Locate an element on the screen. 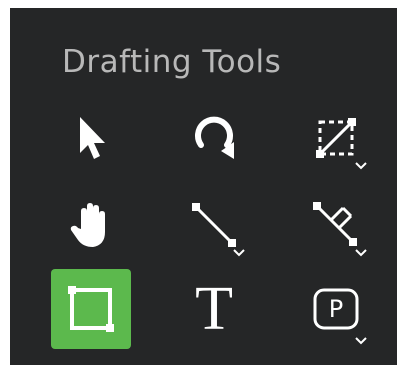  point-badge-label: P is located at coordinates (336, 309).